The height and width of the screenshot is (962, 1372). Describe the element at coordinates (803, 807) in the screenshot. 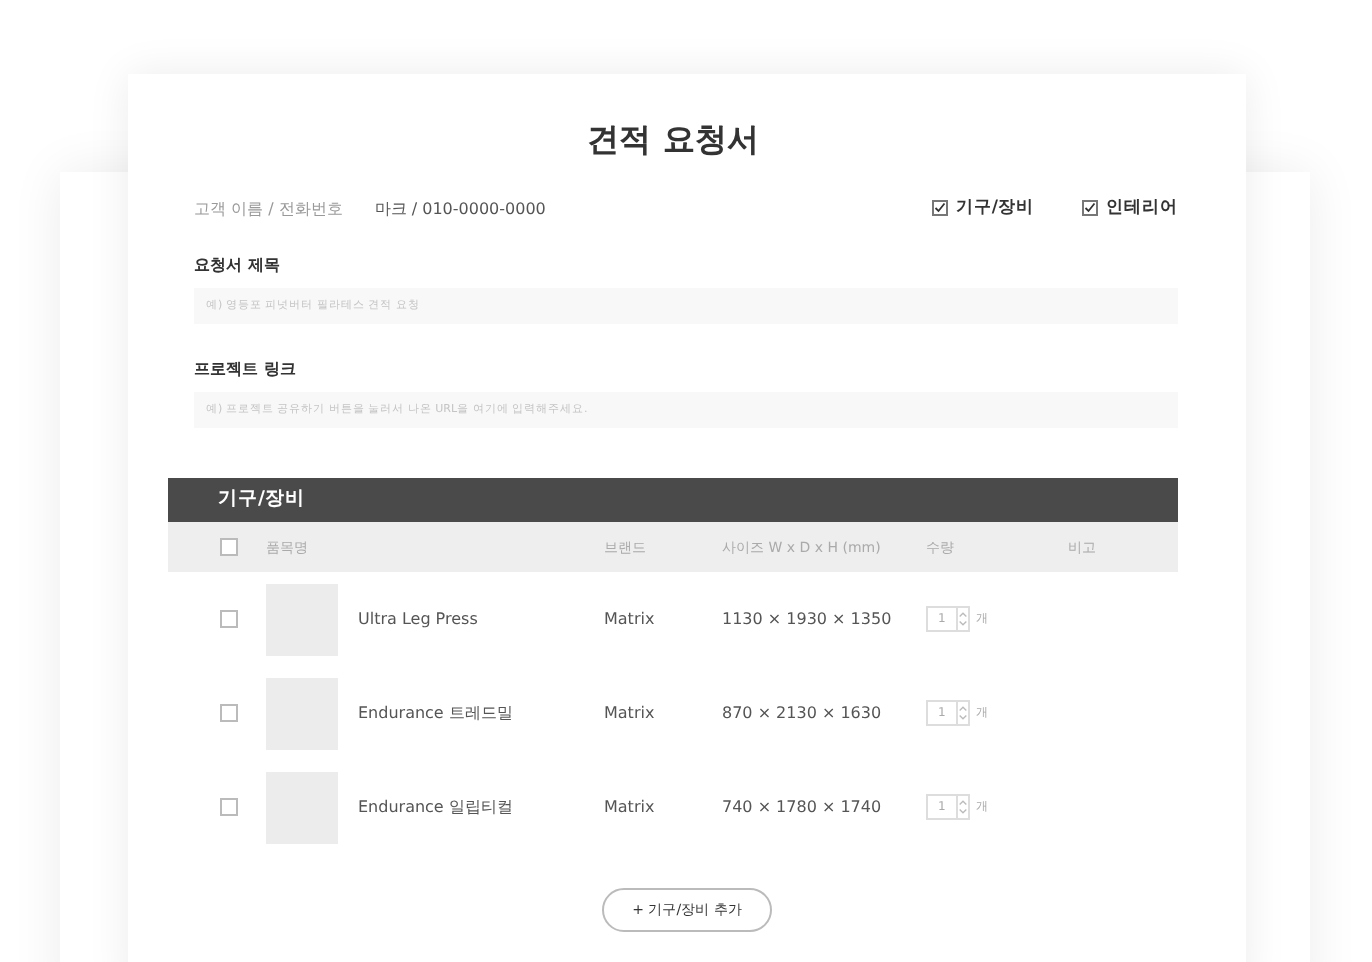

I see `table-cell-text: 740 × 1780 × 1740` at that location.